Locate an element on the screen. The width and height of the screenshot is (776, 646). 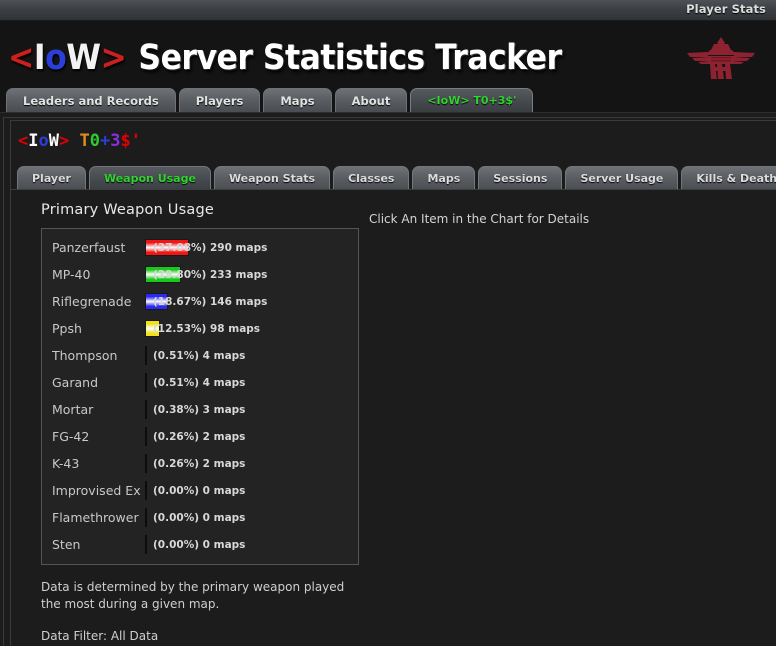
player-name-char-3: W is located at coordinates (53, 141).